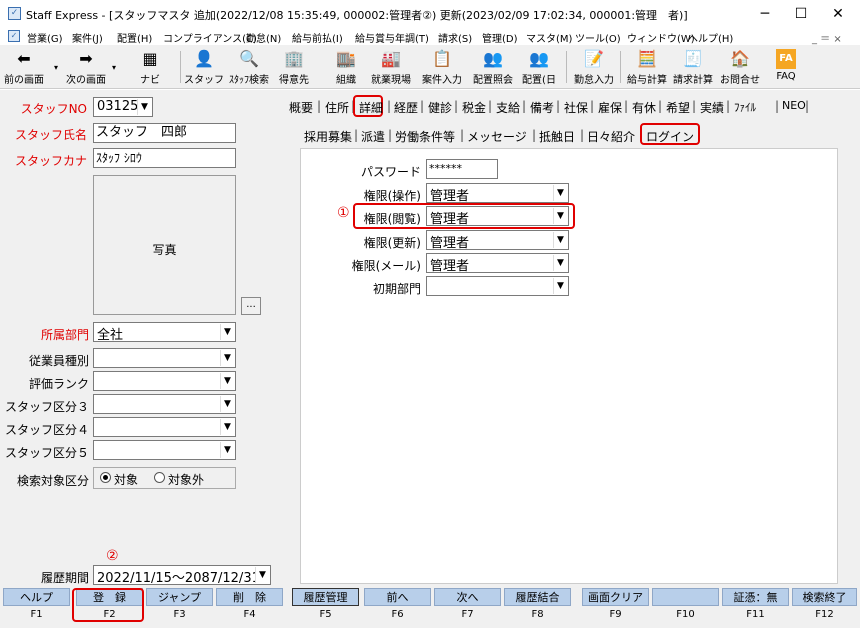  What do you see at coordinates (164, 133) in the screenshot?
I see `staff-name-field: スタッフ 四郎` at bounding box center [164, 133].